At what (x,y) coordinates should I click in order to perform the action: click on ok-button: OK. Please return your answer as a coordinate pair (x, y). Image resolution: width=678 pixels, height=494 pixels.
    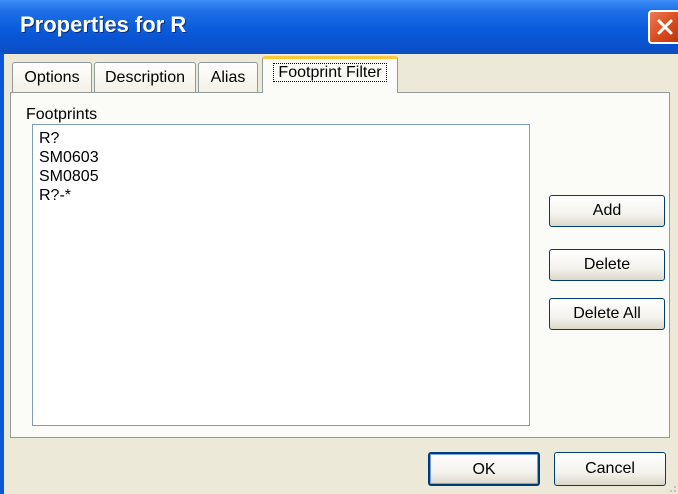
    Looking at the image, I should click on (484, 469).